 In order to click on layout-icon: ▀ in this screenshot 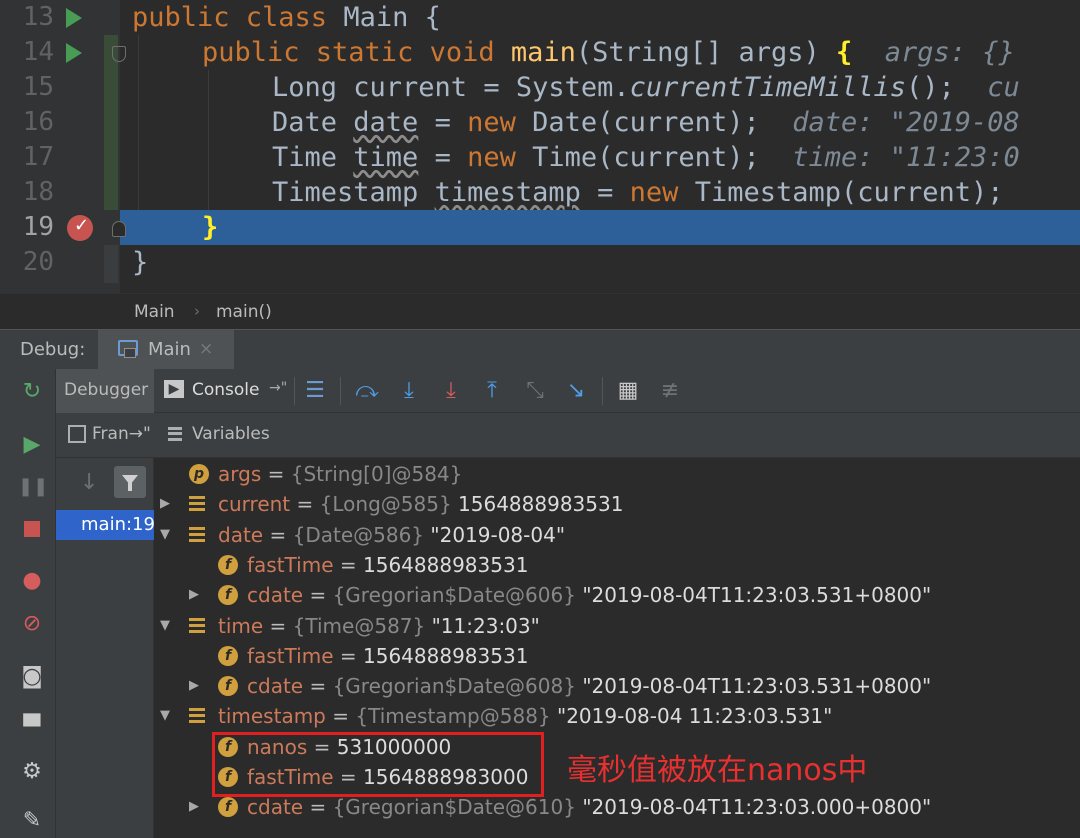, I will do `click(32, 728)`.